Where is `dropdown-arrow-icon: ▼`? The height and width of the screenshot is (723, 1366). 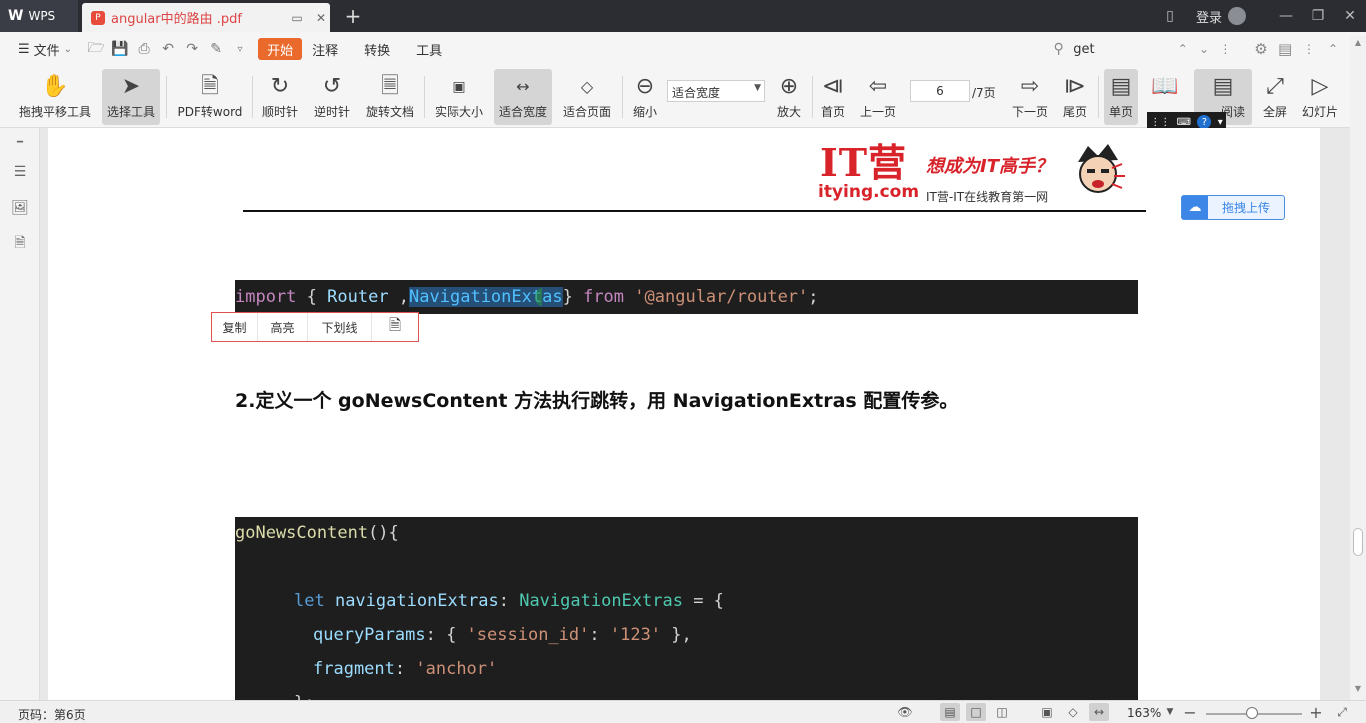 dropdown-arrow-icon: ▼ is located at coordinates (757, 88).